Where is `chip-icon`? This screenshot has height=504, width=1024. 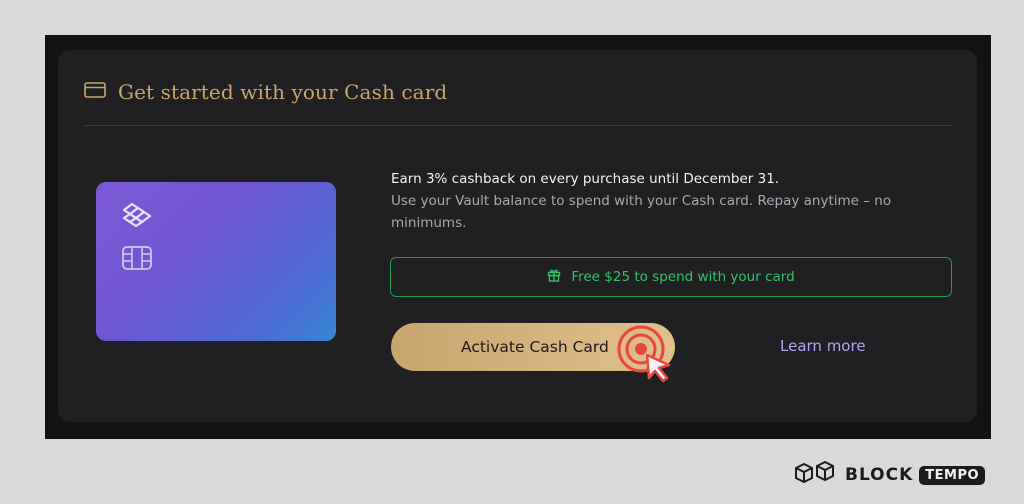
chip-icon is located at coordinates (137, 260).